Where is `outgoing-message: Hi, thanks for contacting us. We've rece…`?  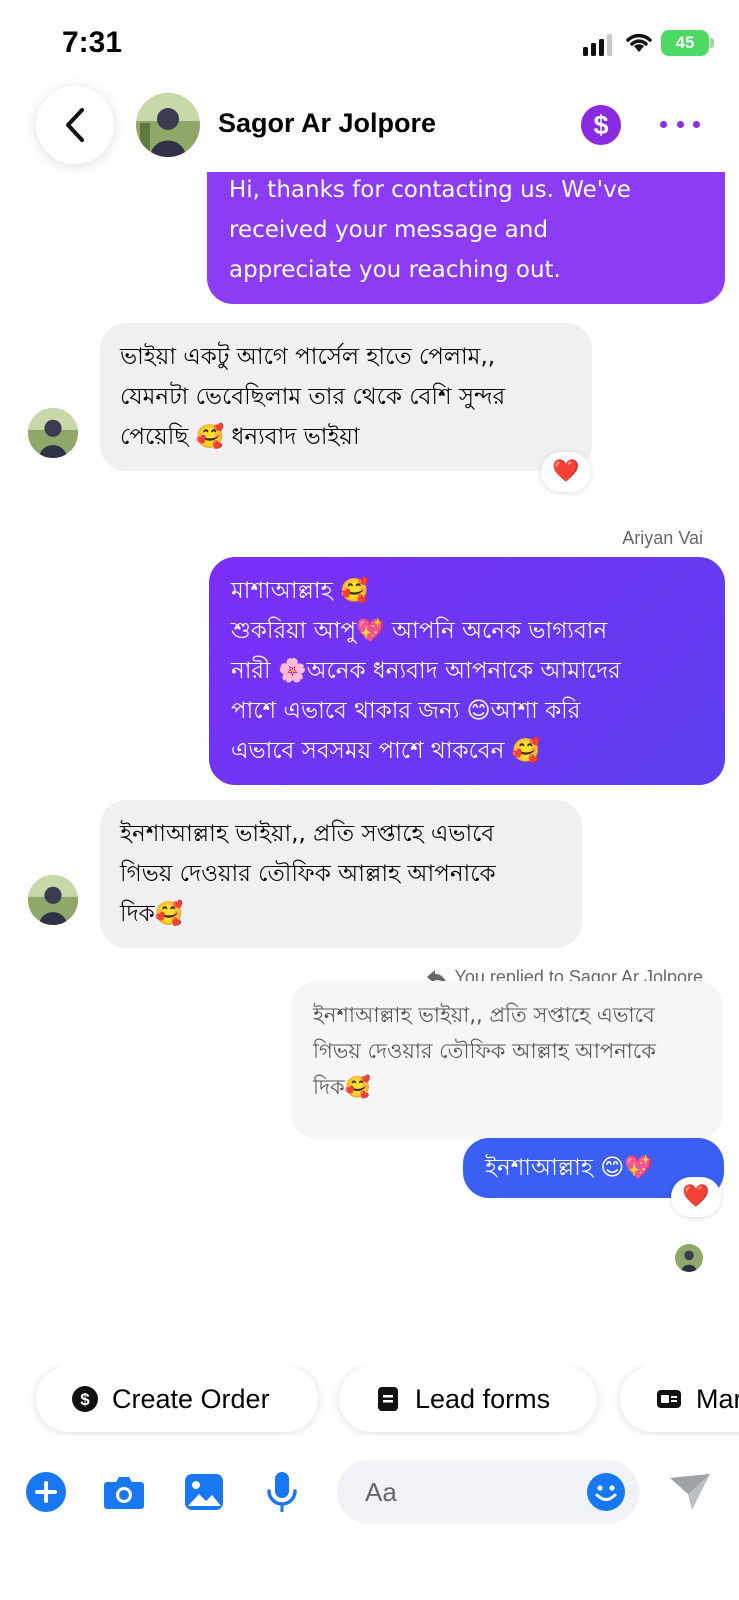 outgoing-message: Hi, thanks for contacting us. We've rece… is located at coordinates (466, 238).